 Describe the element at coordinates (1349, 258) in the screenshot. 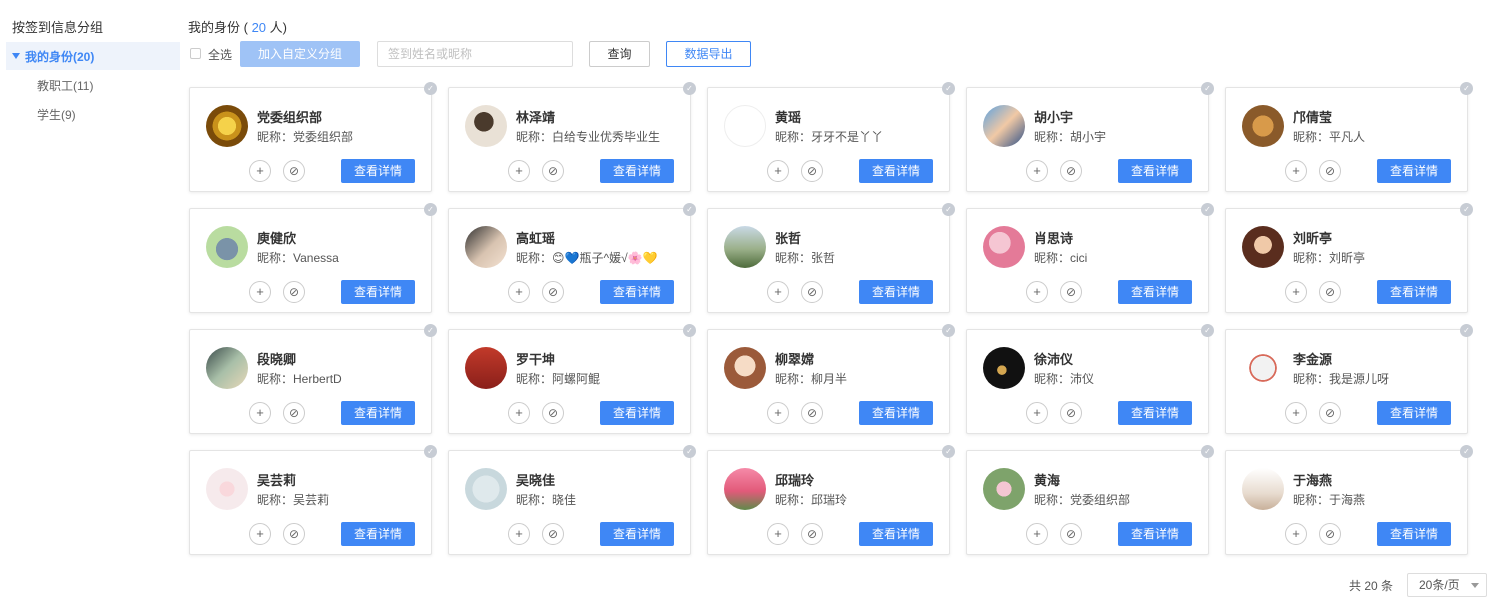

I see `member-card: ✓ 刘昕亭 昵称：刘昕亭 + ⊘ 查看详情` at that location.